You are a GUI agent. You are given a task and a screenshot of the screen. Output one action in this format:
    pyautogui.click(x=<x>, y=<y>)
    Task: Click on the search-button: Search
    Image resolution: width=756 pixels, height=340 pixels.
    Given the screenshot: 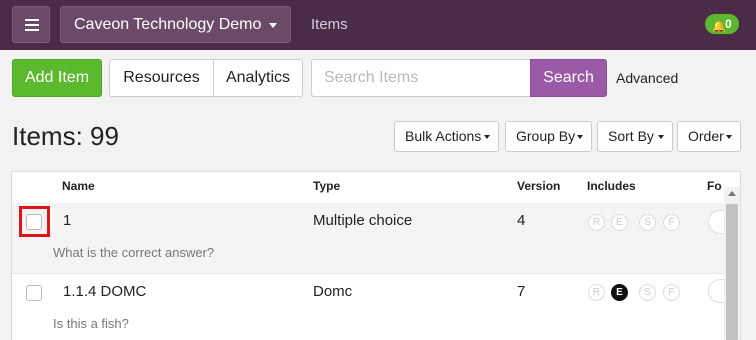 What is the action you would take?
    pyautogui.click(x=568, y=78)
    